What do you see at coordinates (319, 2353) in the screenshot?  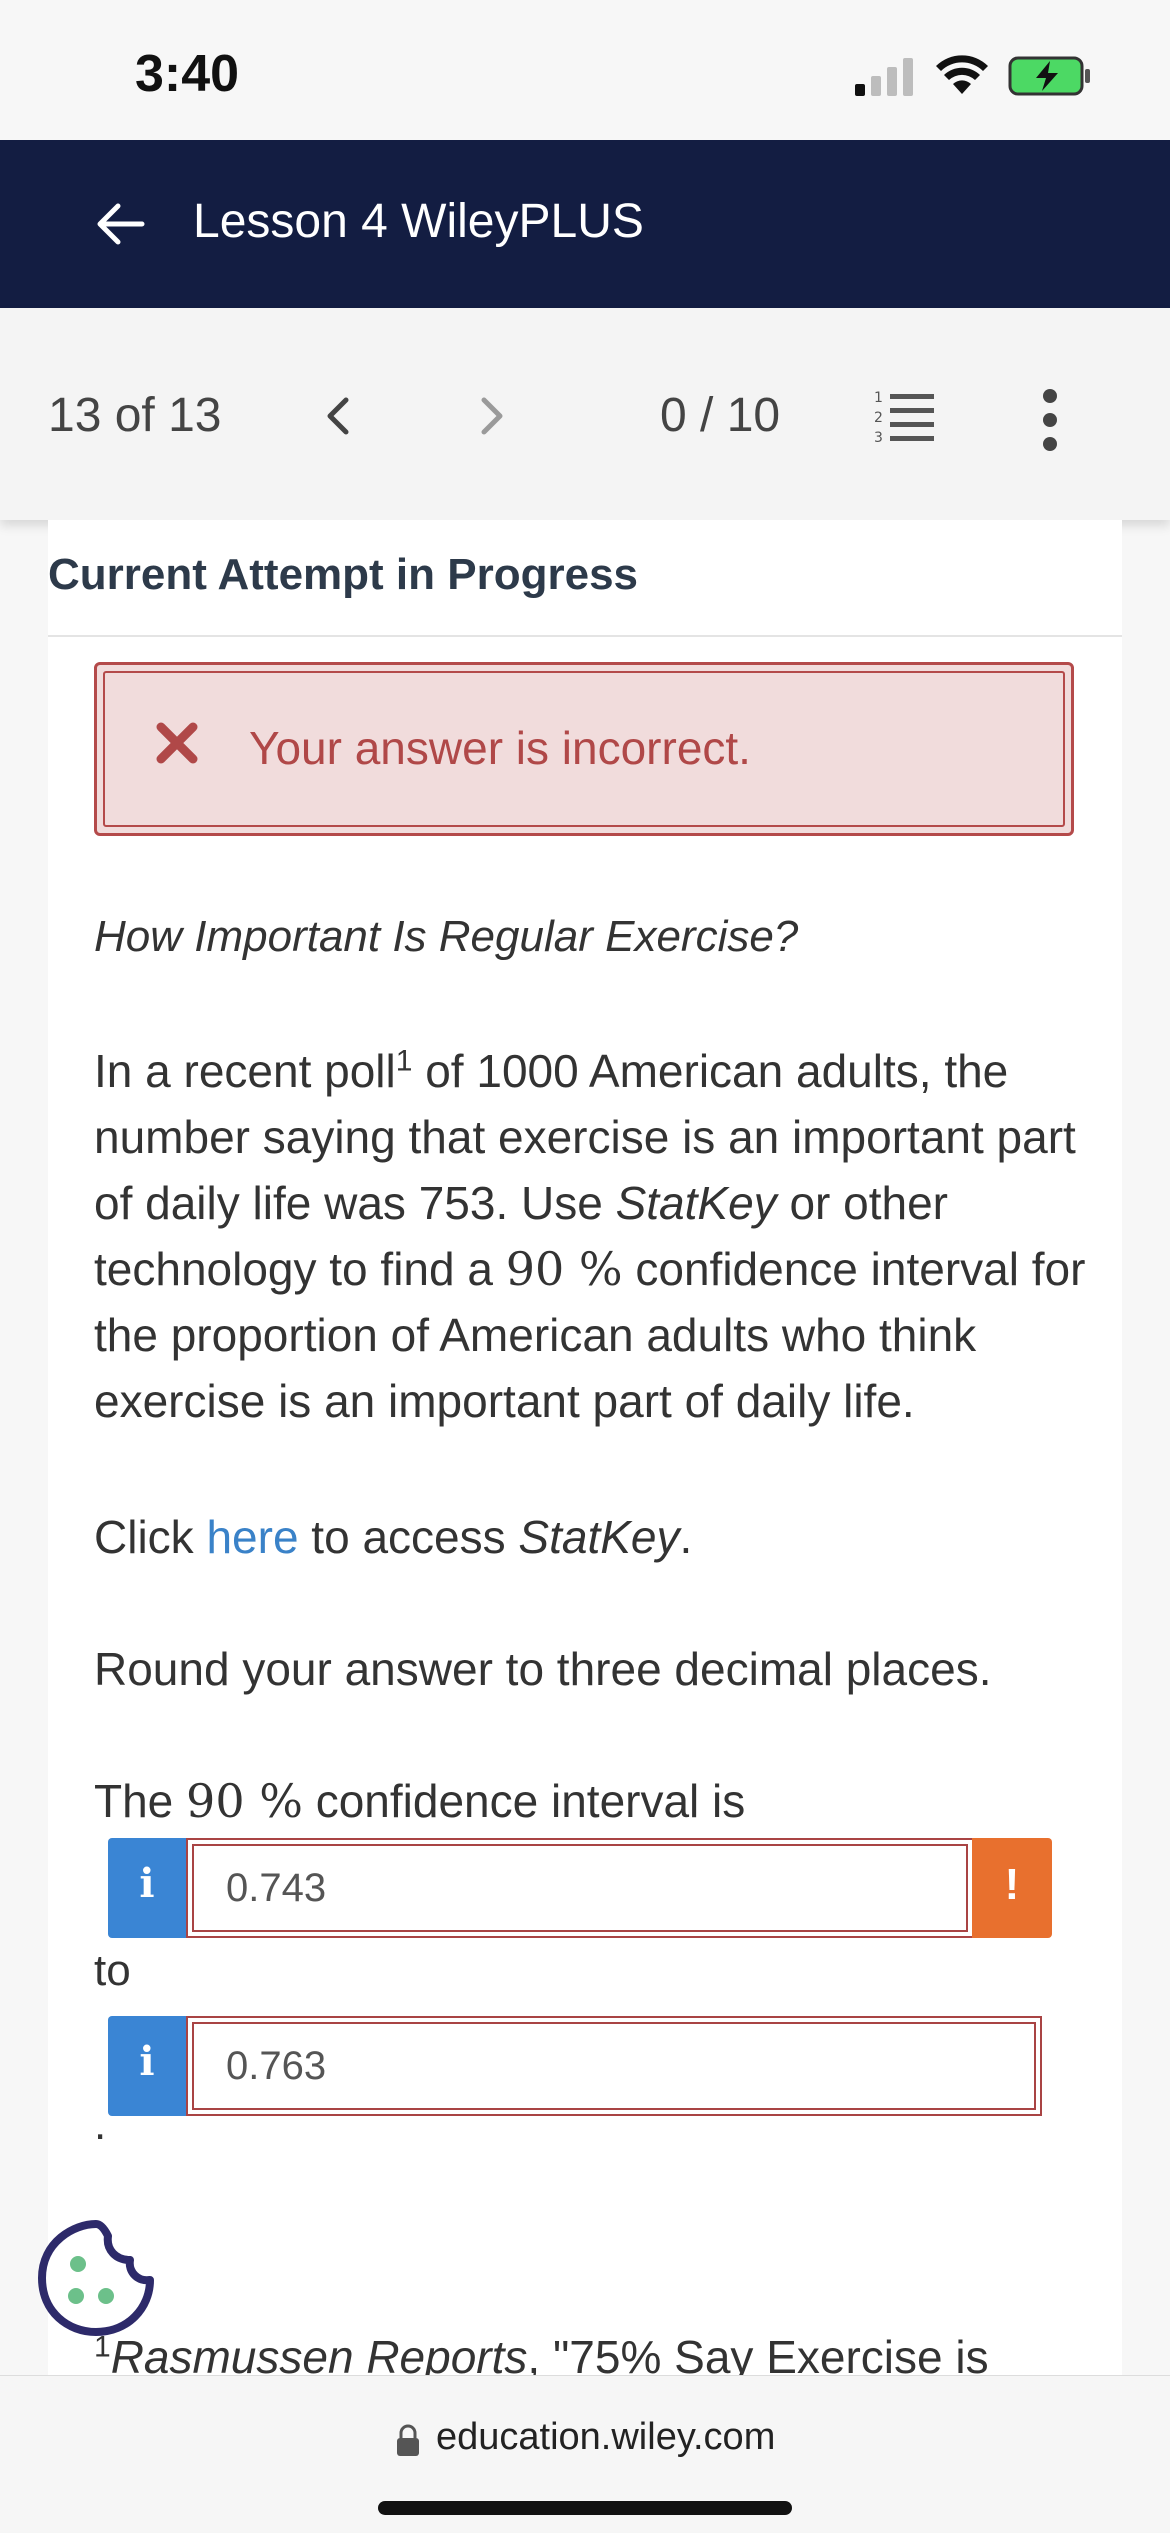 I see `footnote-source: Rasmussen Reports` at bounding box center [319, 2353].